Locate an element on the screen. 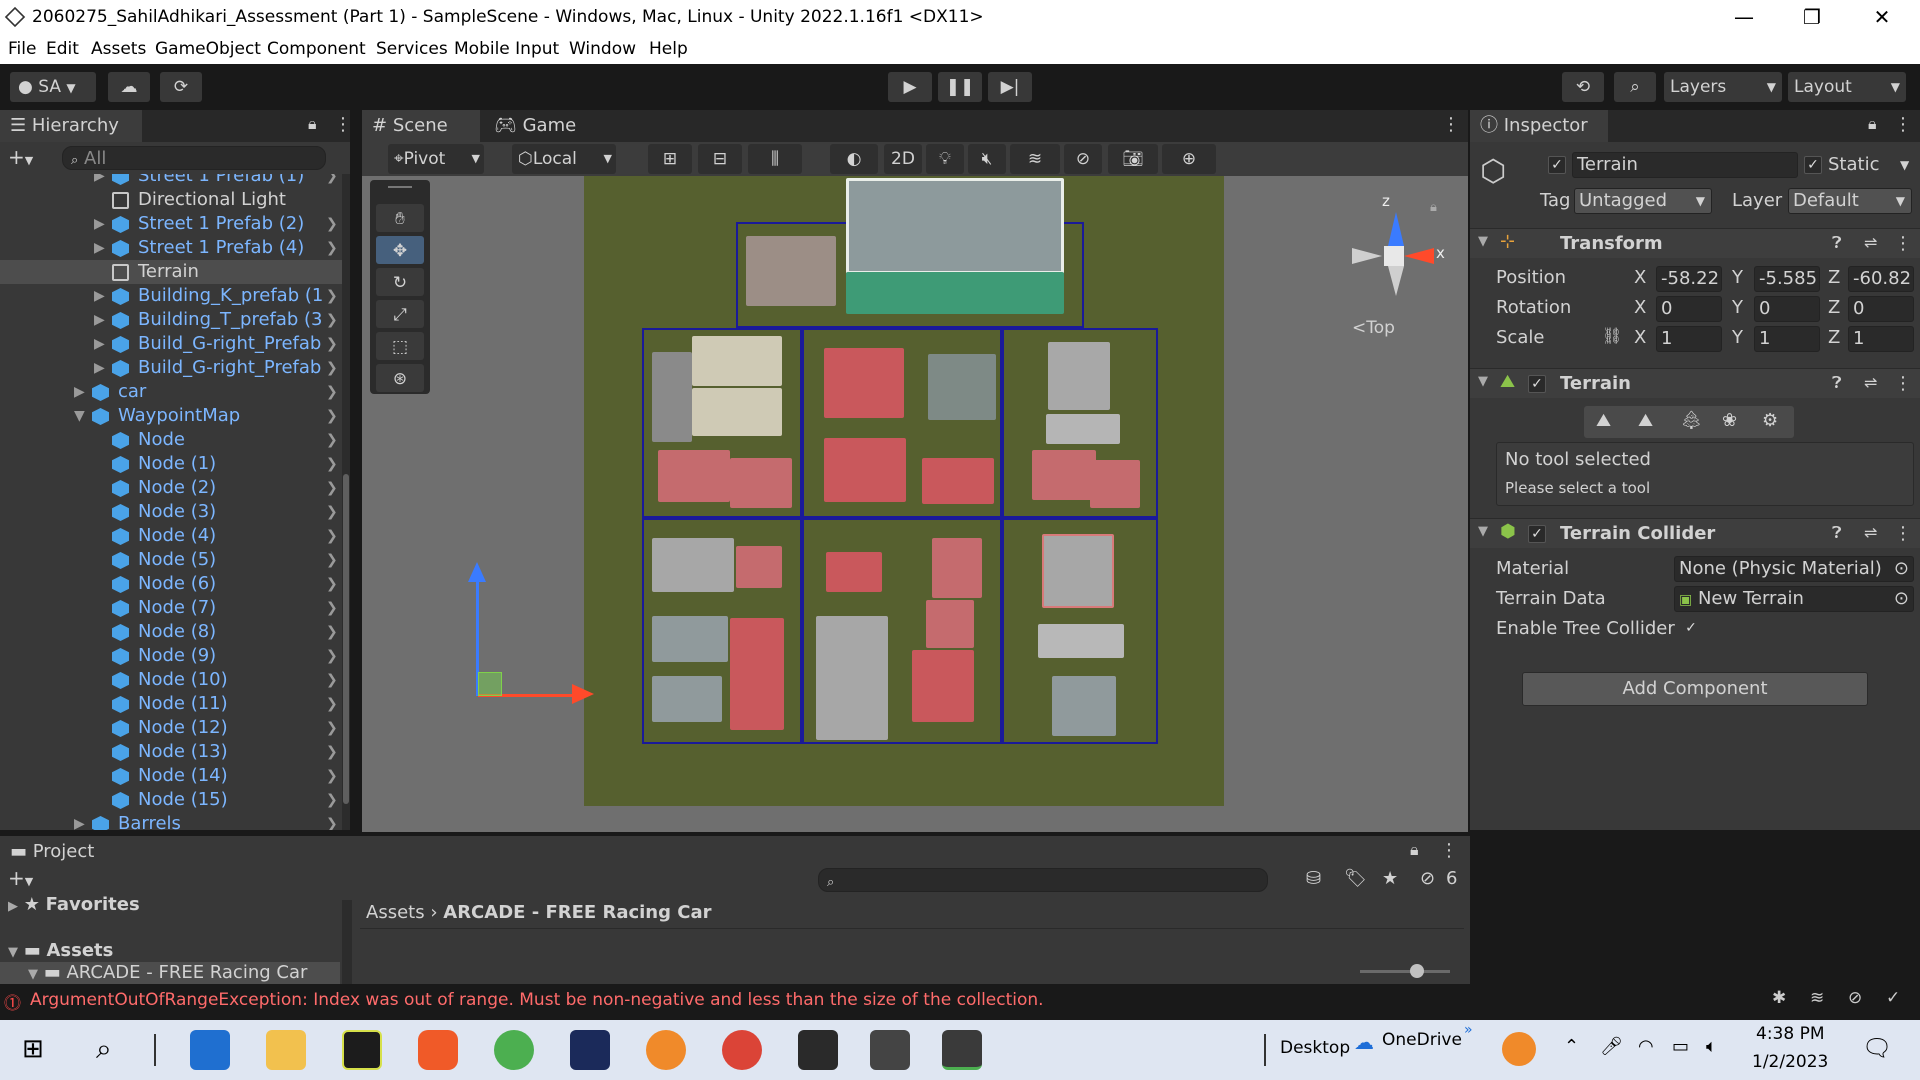 This screenshot has width=1920, height=1080. hierarchy-add-button: +▼ is located at coordinates (20, 157).